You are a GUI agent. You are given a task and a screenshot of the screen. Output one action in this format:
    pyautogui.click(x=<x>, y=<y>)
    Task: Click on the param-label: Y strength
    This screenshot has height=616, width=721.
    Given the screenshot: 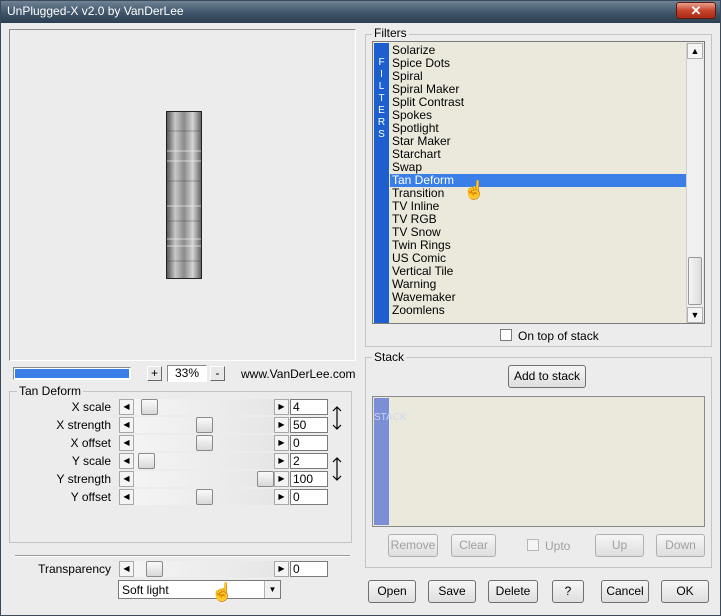 What is the action you would take?
    pyautogui.click(x=83, y=479)
    